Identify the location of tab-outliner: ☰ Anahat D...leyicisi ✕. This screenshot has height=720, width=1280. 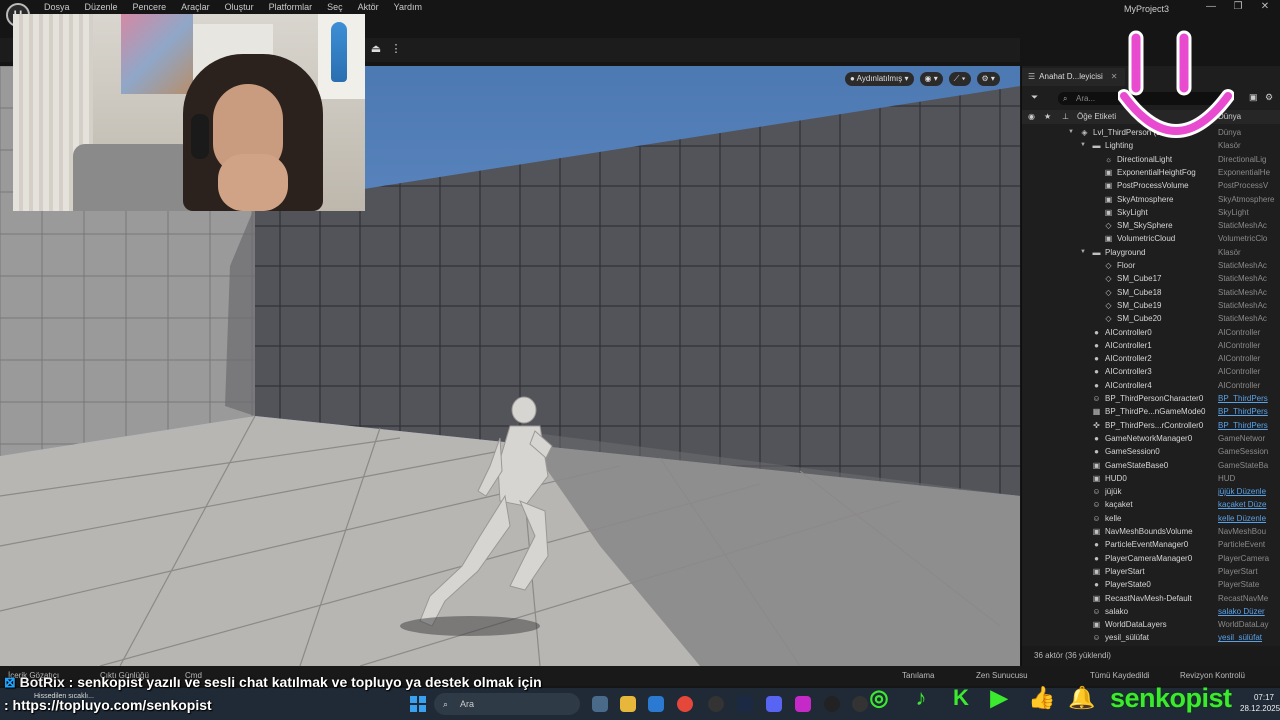
(1074, 77).